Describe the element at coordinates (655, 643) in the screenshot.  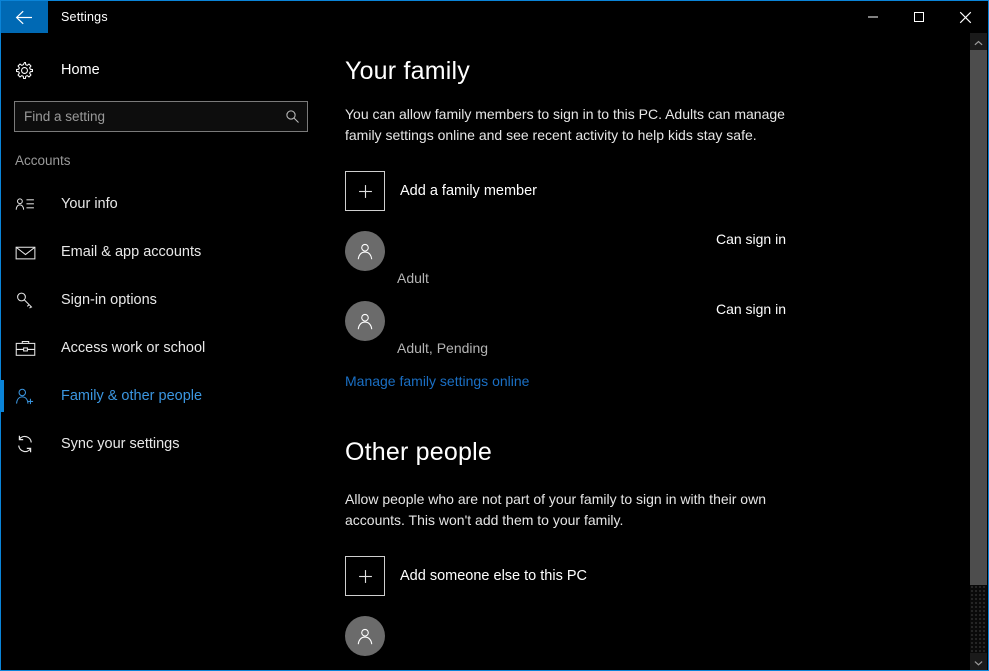
I see `other-person-row` at that location.